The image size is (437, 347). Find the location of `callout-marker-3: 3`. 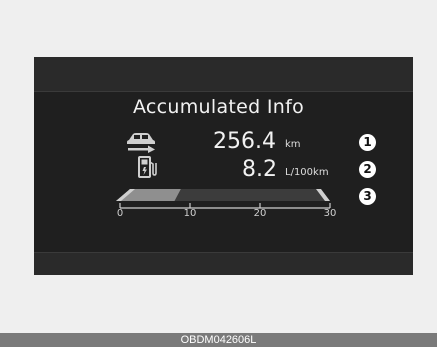

callout-marker-3: 3 is located at coordinates (367, 196).